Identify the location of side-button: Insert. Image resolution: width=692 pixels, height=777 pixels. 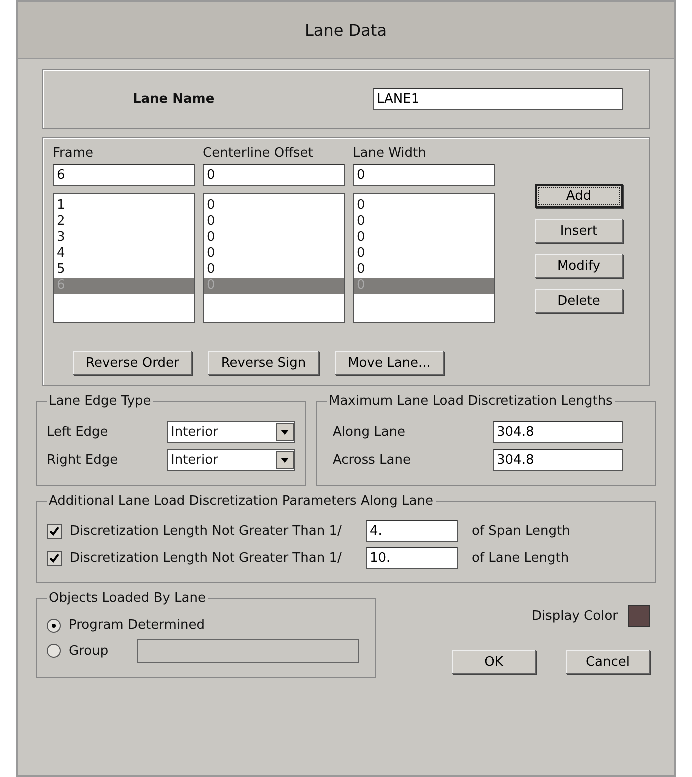
(579, 231).